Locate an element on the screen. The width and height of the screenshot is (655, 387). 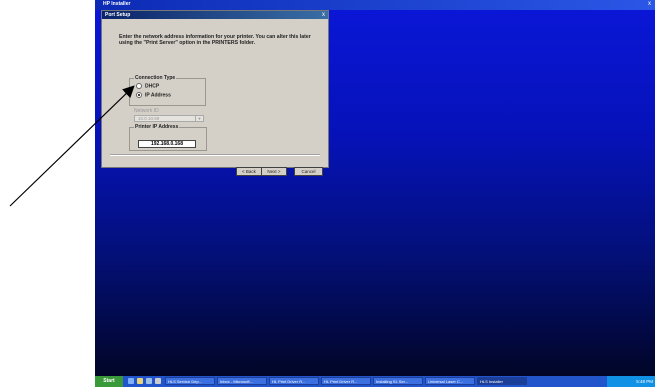
annotation-arrow is located at coordinates (72, 146).